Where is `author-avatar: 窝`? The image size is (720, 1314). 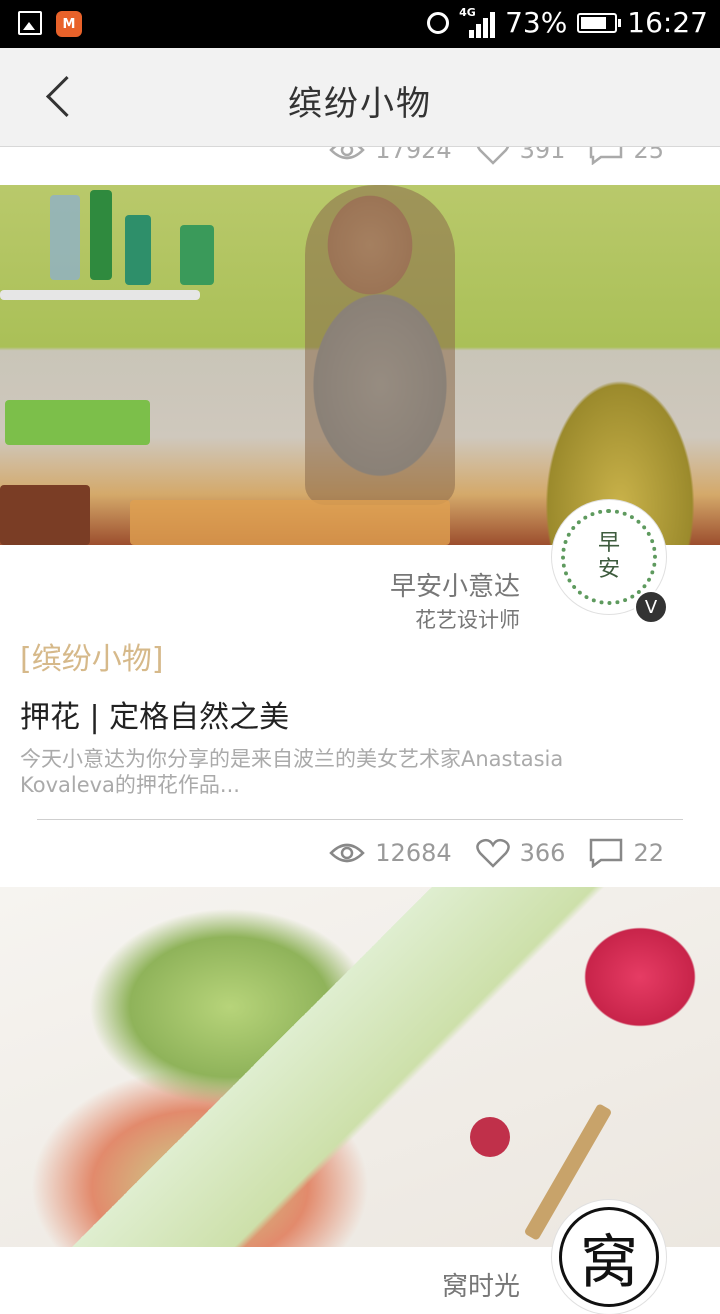 author-avatar: 窝 is located at coordinates (609, 1257).